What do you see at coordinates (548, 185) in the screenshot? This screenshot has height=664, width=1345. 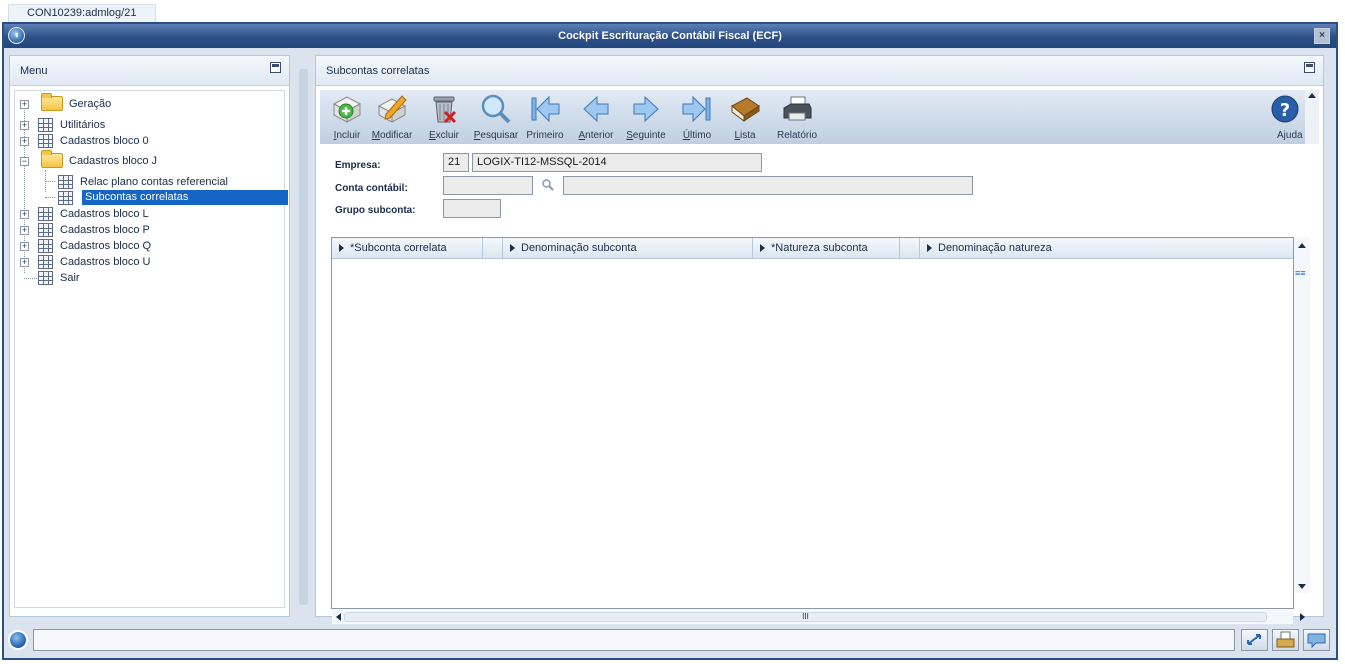 I see `lookup-search-icon` at bounding box center [548, 185].